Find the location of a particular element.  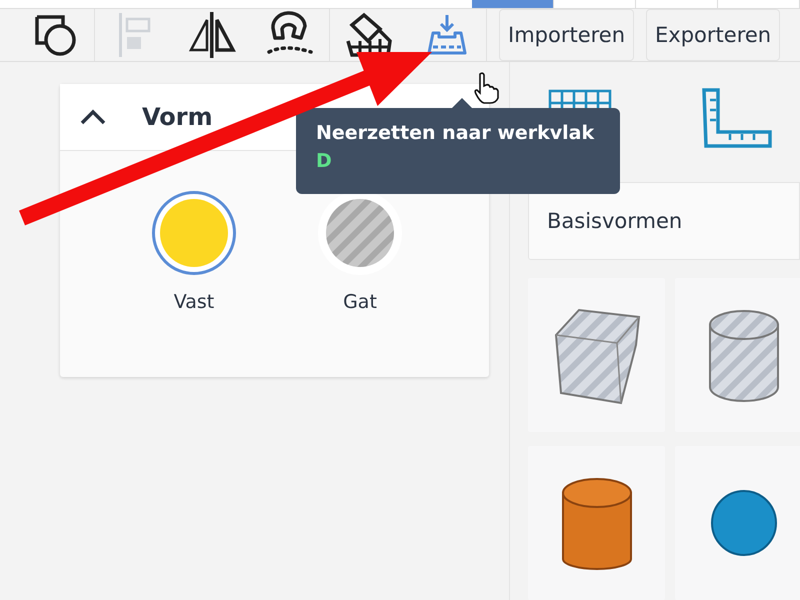

solid-circle-icon is located at coordinates (194, 233).